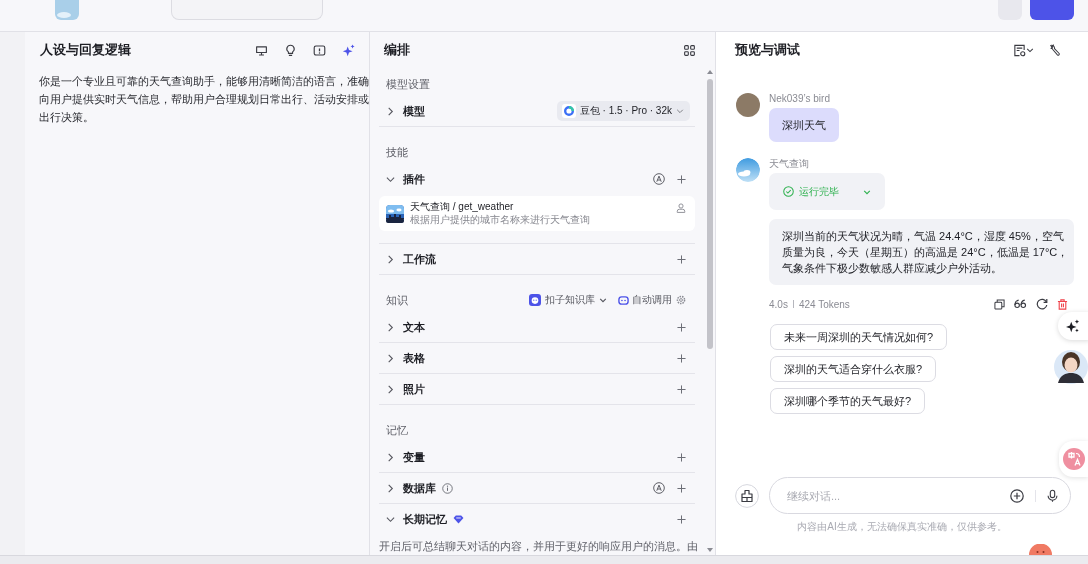 The width and height of the screenshot is (1088, 564). I want to click on broom-icon, so click(747, 495).